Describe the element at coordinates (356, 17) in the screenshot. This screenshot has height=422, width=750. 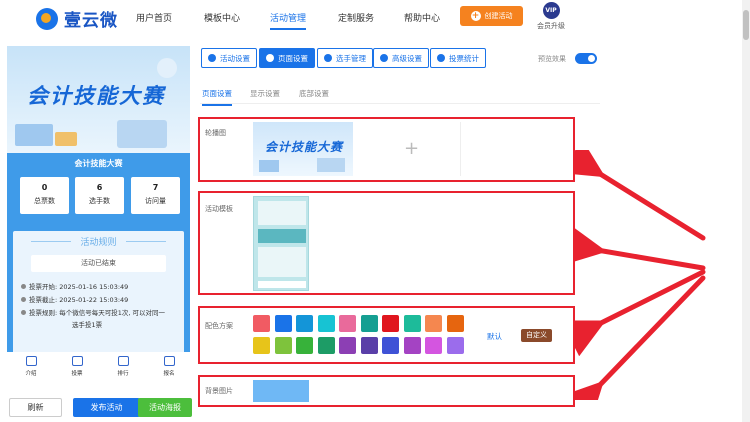
I see `nav-item-custom: 定制服务` at that location.